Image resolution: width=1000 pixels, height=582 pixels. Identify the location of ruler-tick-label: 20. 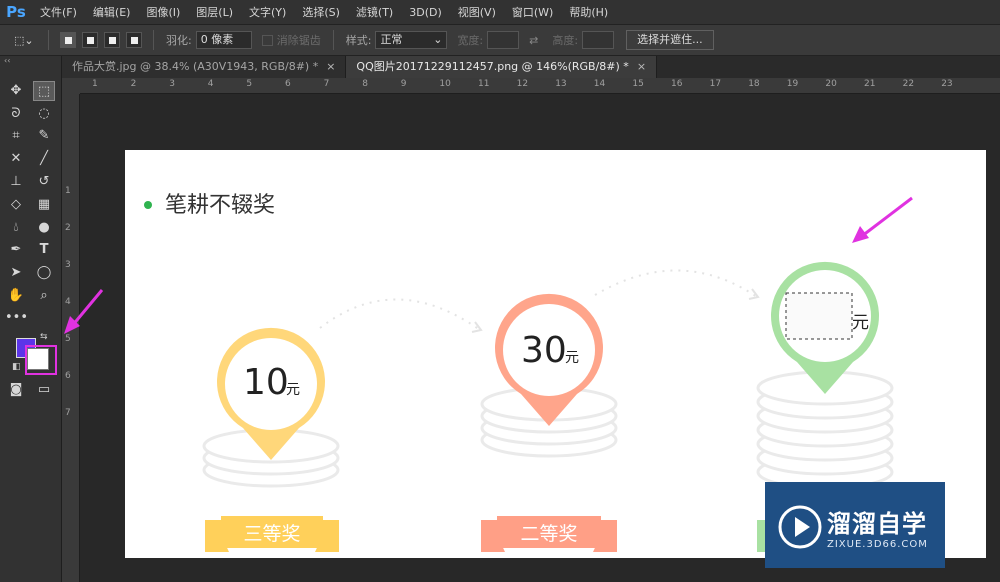
(831, 84).